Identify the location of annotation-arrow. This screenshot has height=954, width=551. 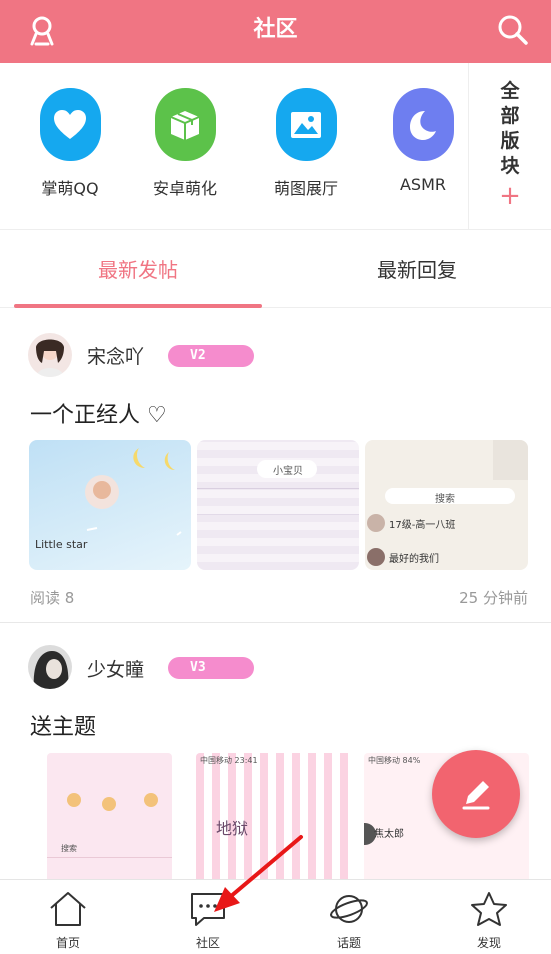
(258, 873).